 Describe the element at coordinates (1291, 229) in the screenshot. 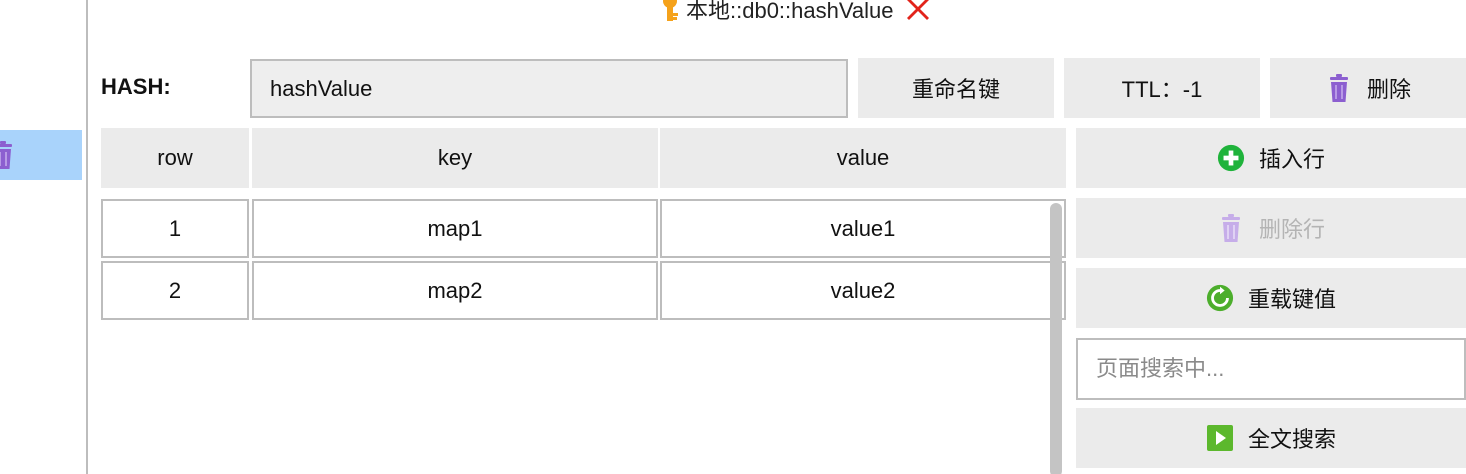

I see `delete-row-label: 删除行` at that location.